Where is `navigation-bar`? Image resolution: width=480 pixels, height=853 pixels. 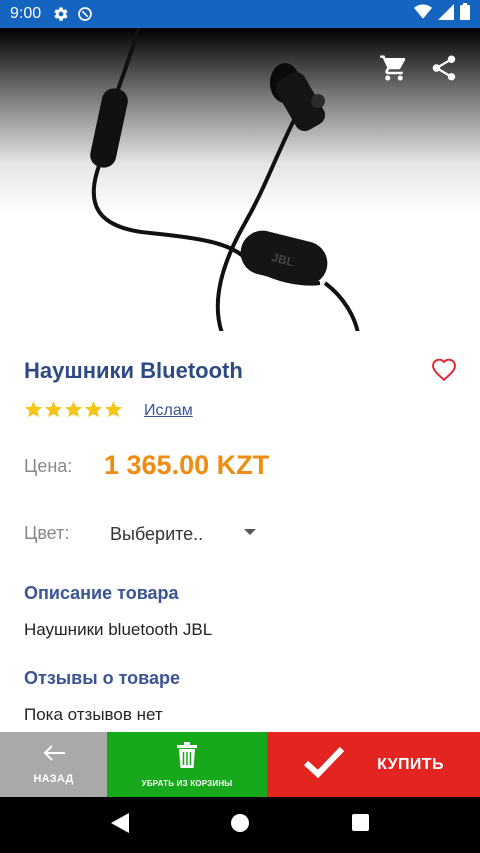
navigation-bar is located at coordinates (240, 825).